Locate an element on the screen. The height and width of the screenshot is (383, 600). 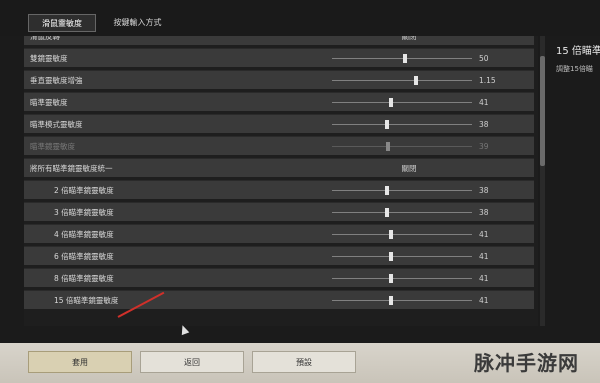
setting-label: 雙鏡靈敏度 is located at coordinates (49, 58).